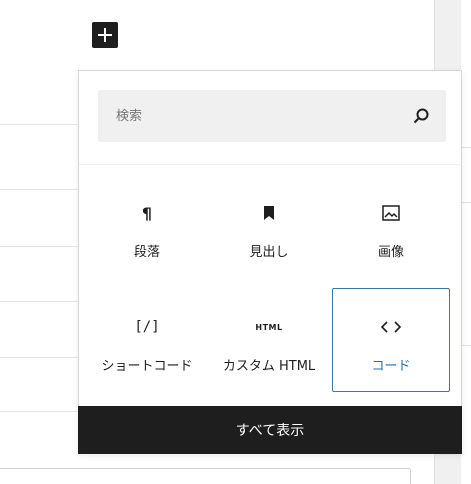 The height and width of the screenshot is (484, 471). What do you see at coordinates (391, 226) in the screenshot?
I see `block-image: 画像` at bounding box center [391, 226].